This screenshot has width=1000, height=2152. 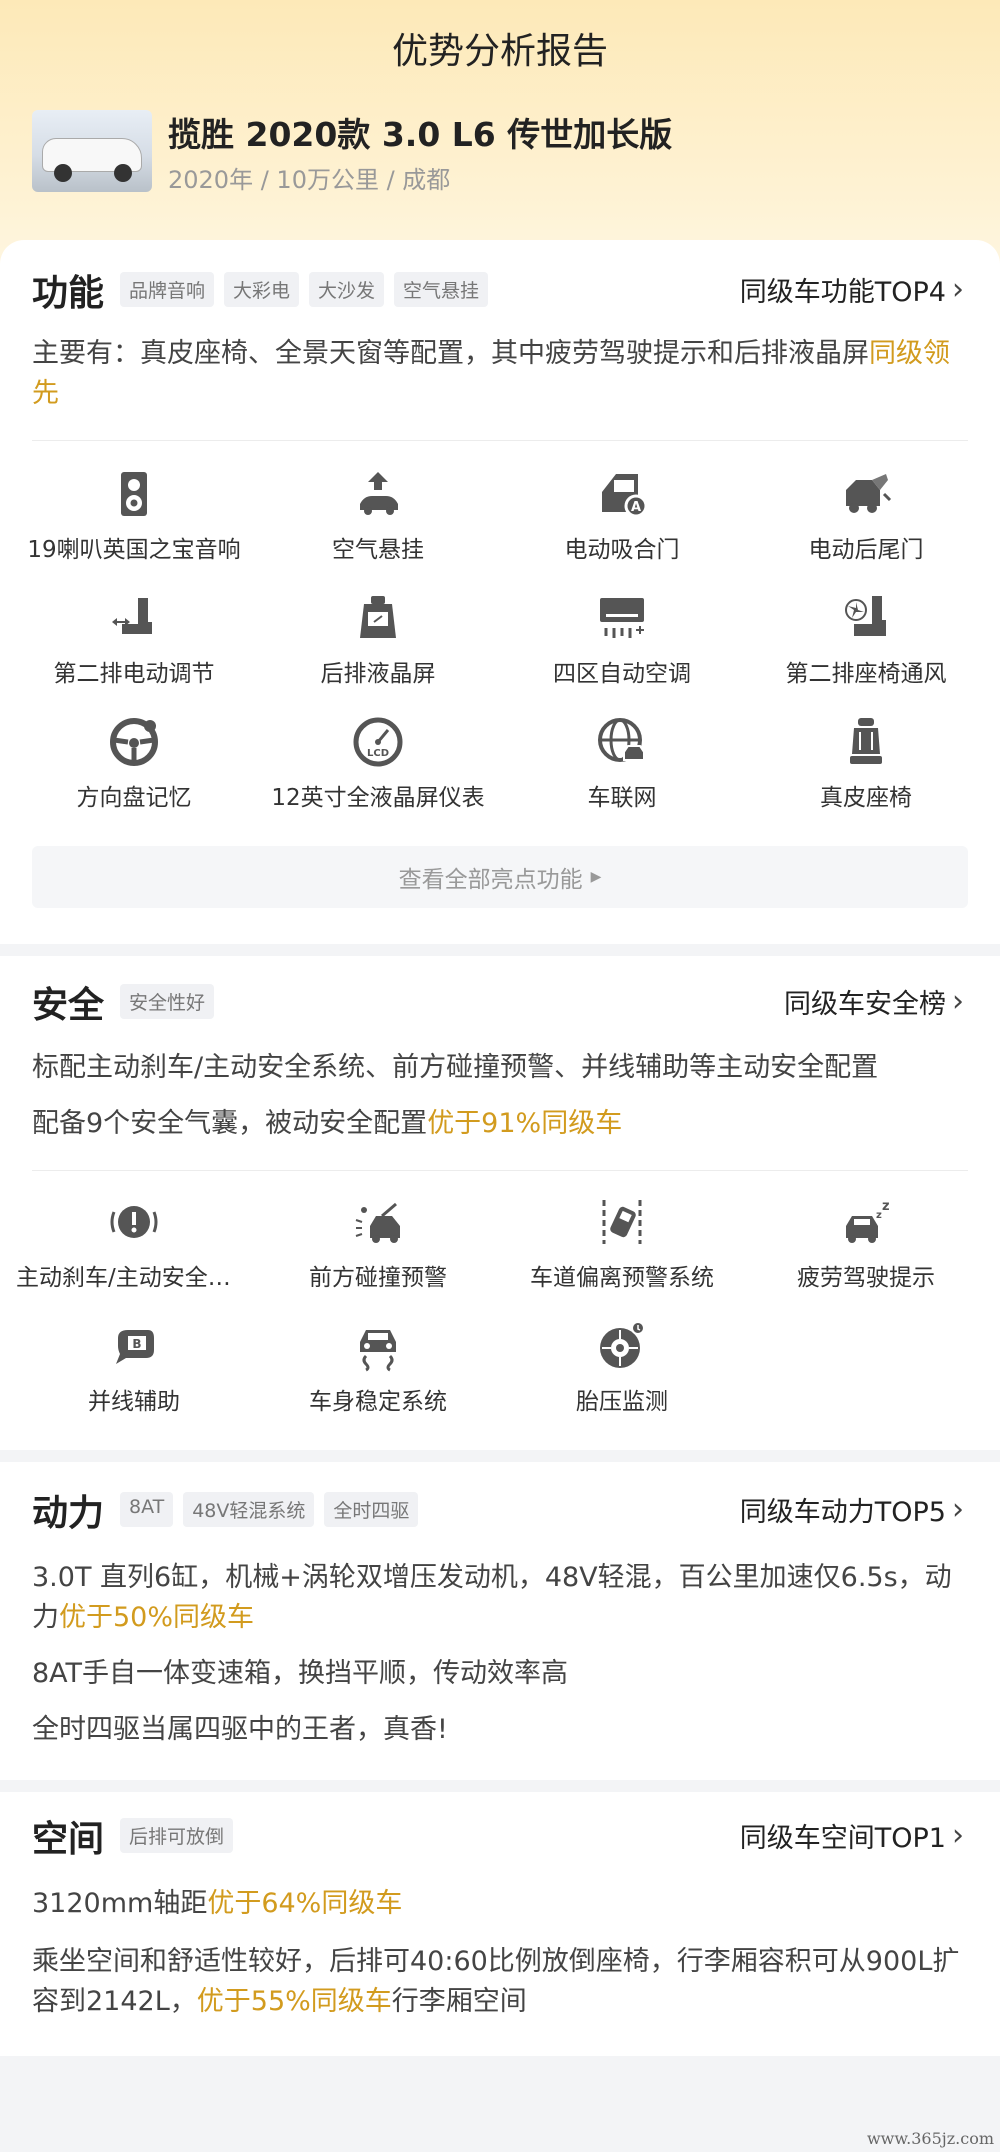 I want to click on space-tags: 后排可放倒, so click(x=177, y=1835).